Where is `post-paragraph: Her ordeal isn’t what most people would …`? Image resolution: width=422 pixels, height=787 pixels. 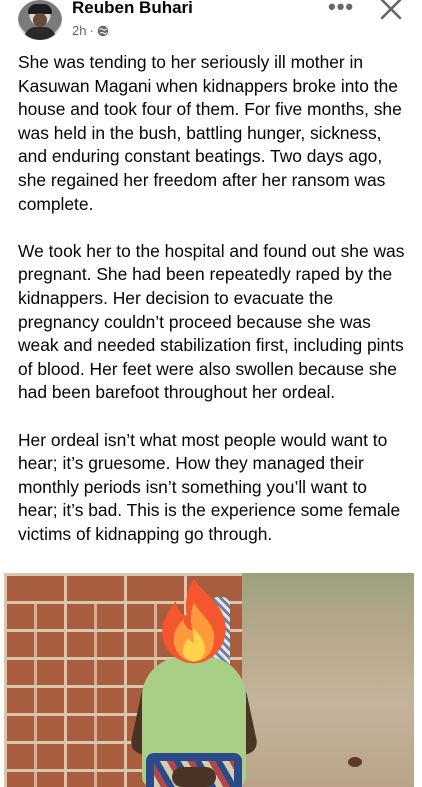
post-paragraph: Her ordeal isn’t what most people would … is located at coordinates (209, 486).